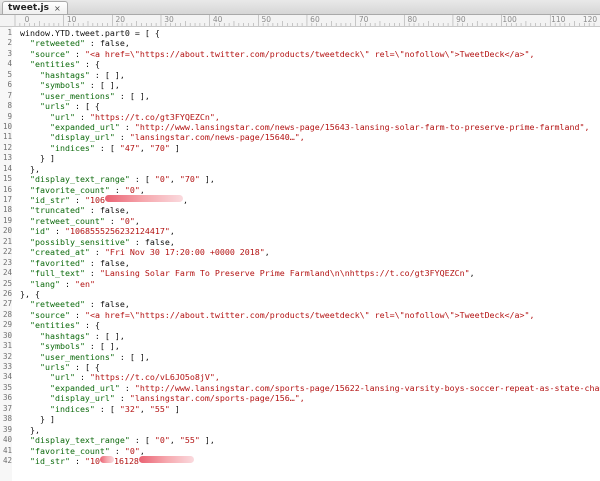  Describe the element at coordinates (30, 293) in the screenshot. I see `code-text: }, {` at that location.